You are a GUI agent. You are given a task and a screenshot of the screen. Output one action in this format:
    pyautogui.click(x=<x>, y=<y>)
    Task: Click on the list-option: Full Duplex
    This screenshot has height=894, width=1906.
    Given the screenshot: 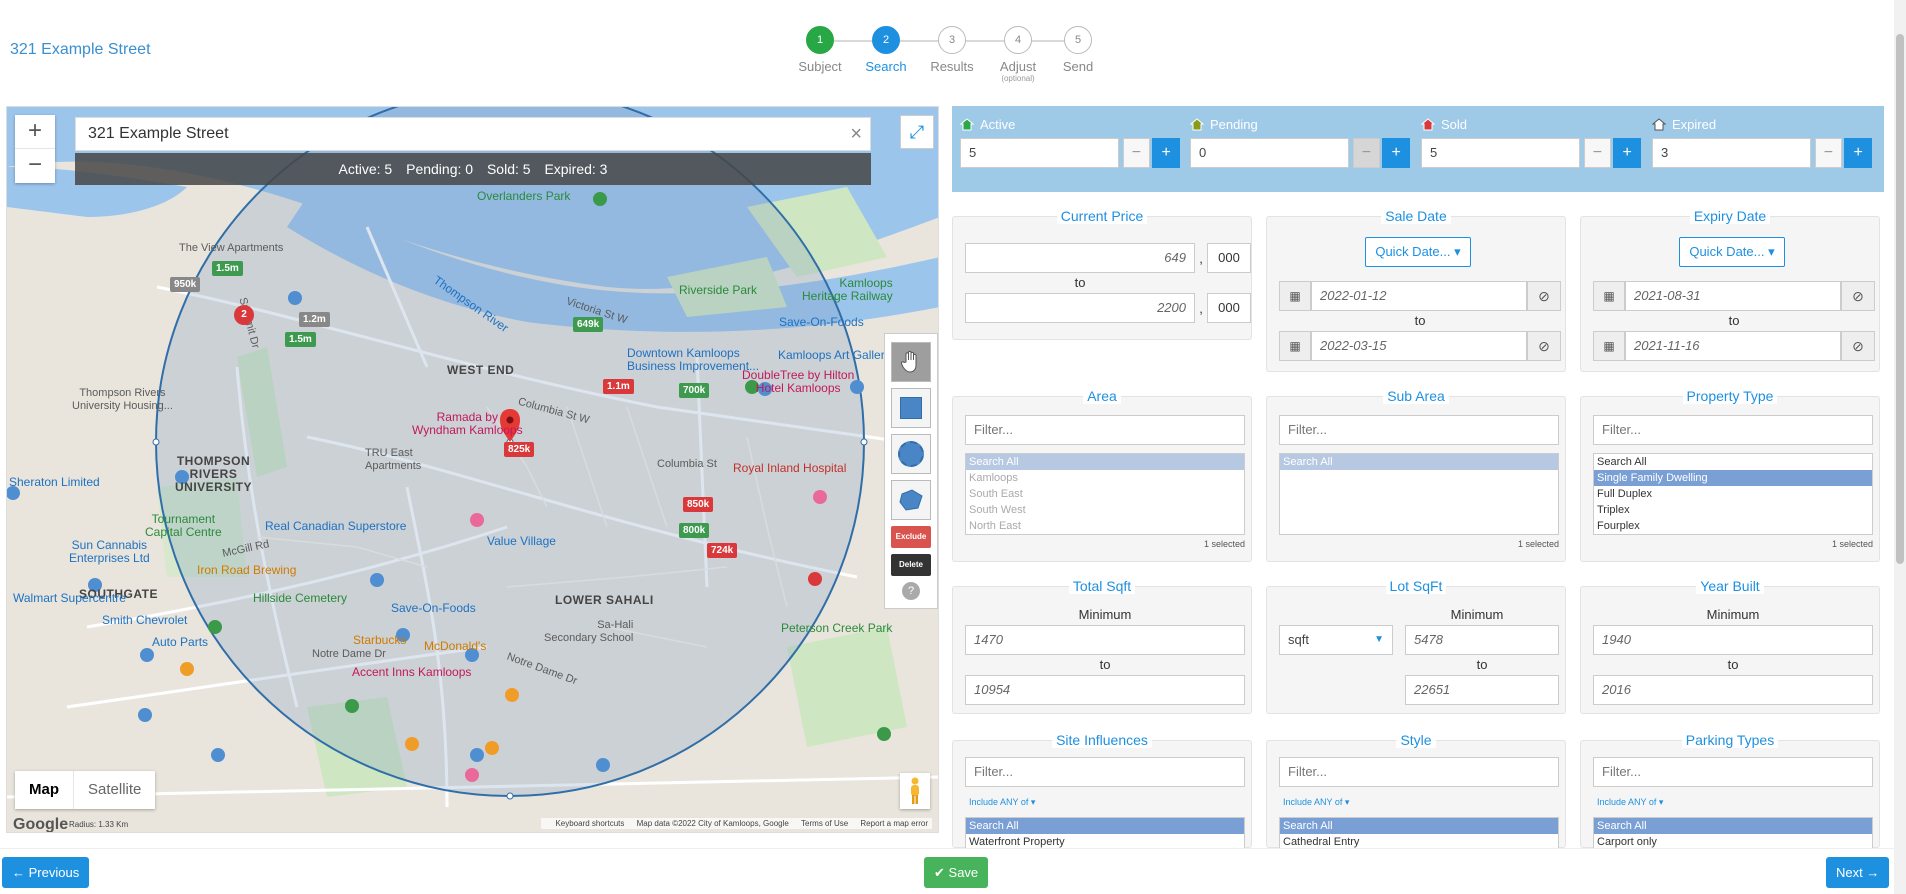 What is the action you would take?
    pyautogui.click(x=1733, y=494)
    